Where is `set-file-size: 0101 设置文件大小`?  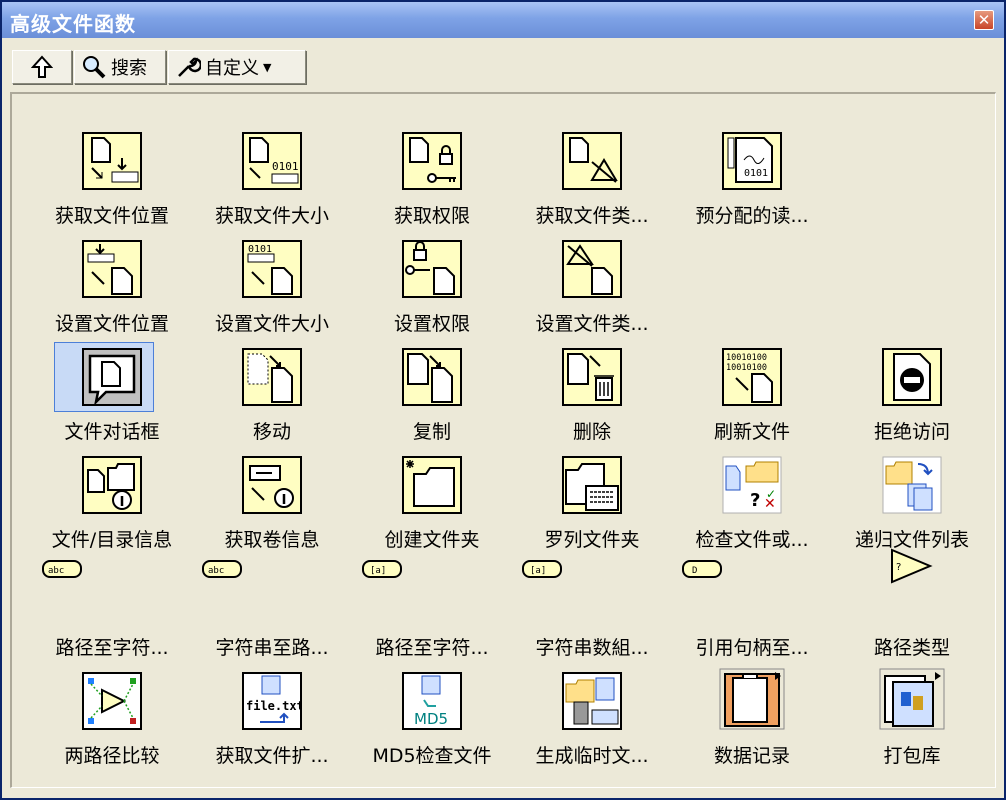
set-file-size: 0101 设置文件大小 is located at coordinates (272, 268).